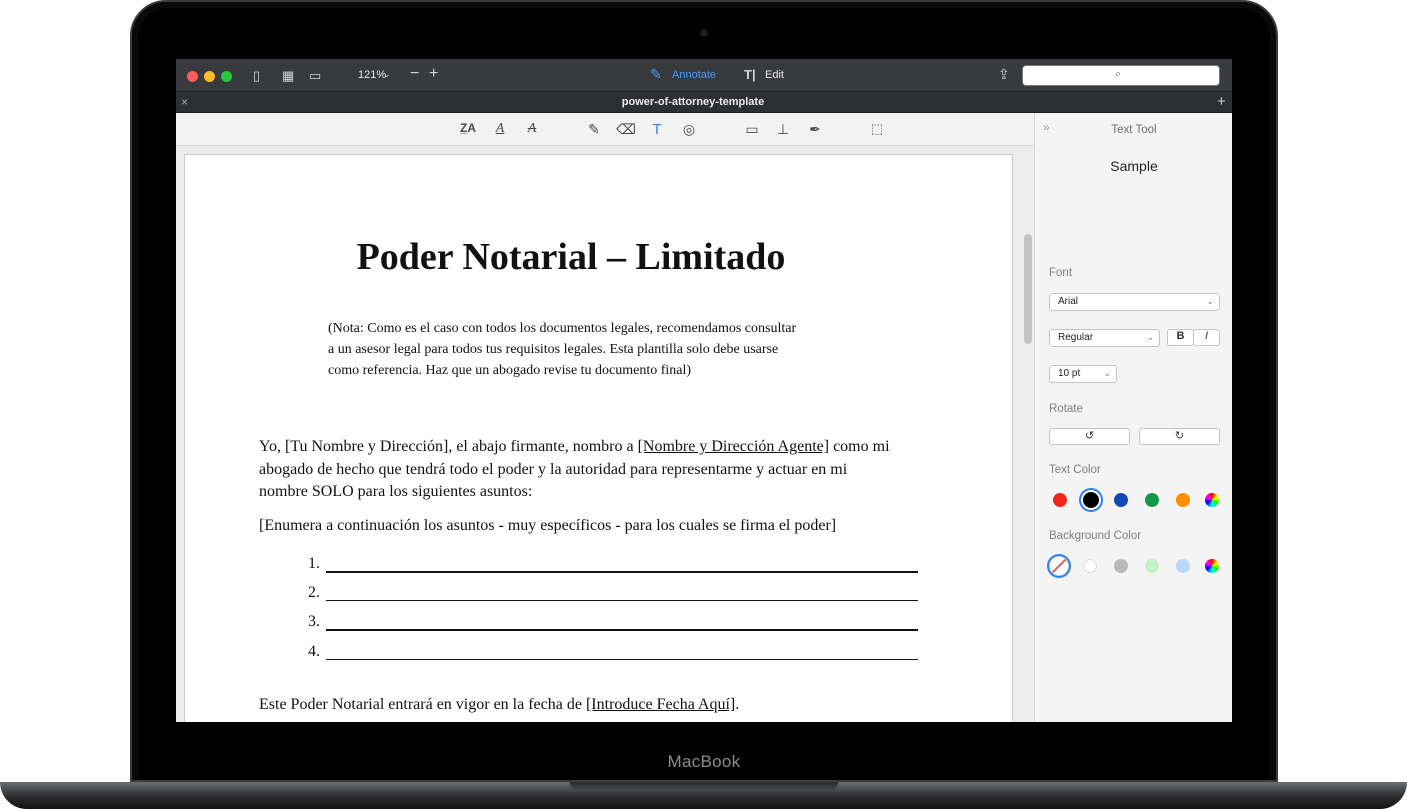  What do you see at coordinates (613, 596) in the screenshot?
I see `list-item: 2.` at bounding box center [613, 596].